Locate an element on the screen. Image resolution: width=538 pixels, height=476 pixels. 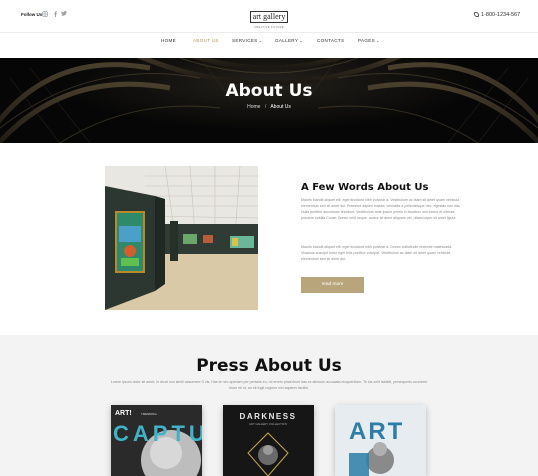
twitter-icon is located at coordinates (64, 14).